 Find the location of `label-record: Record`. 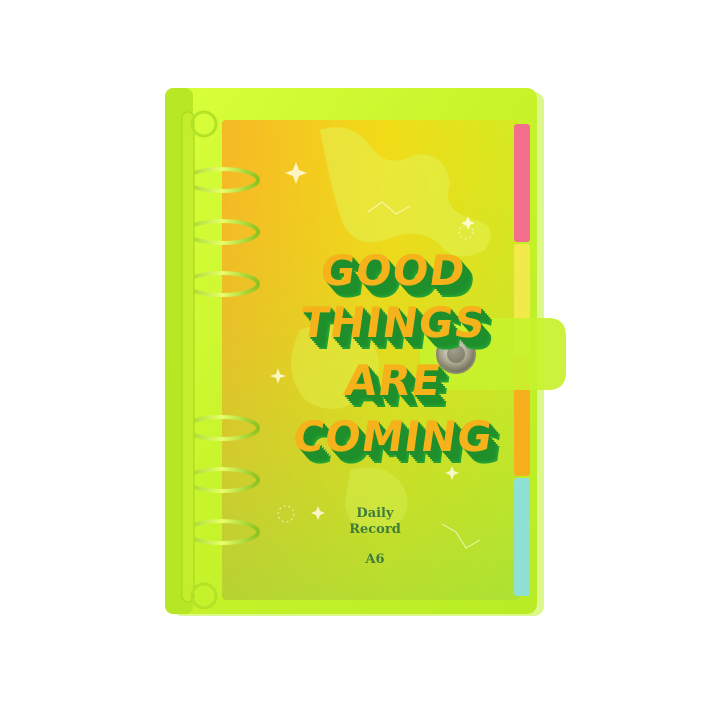

label-record: Record is located at coordinates (375, 529).